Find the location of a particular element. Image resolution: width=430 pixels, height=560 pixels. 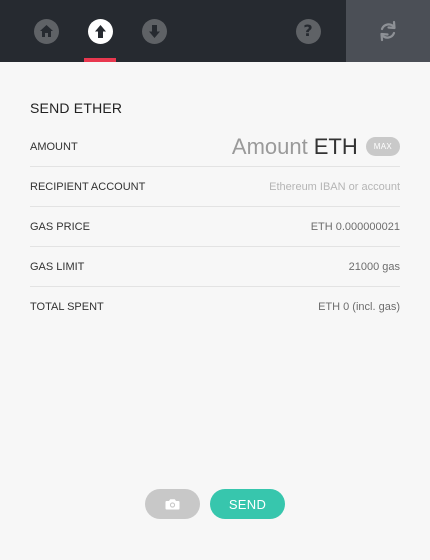

nav-receive-button is located at coordinates (154, 31).